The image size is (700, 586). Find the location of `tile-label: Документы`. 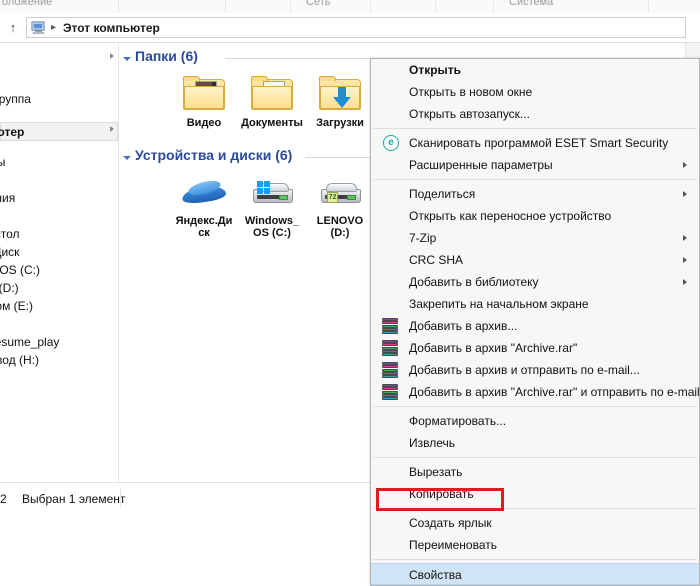

tile-label: Документы is located at coordinates (272, 123).